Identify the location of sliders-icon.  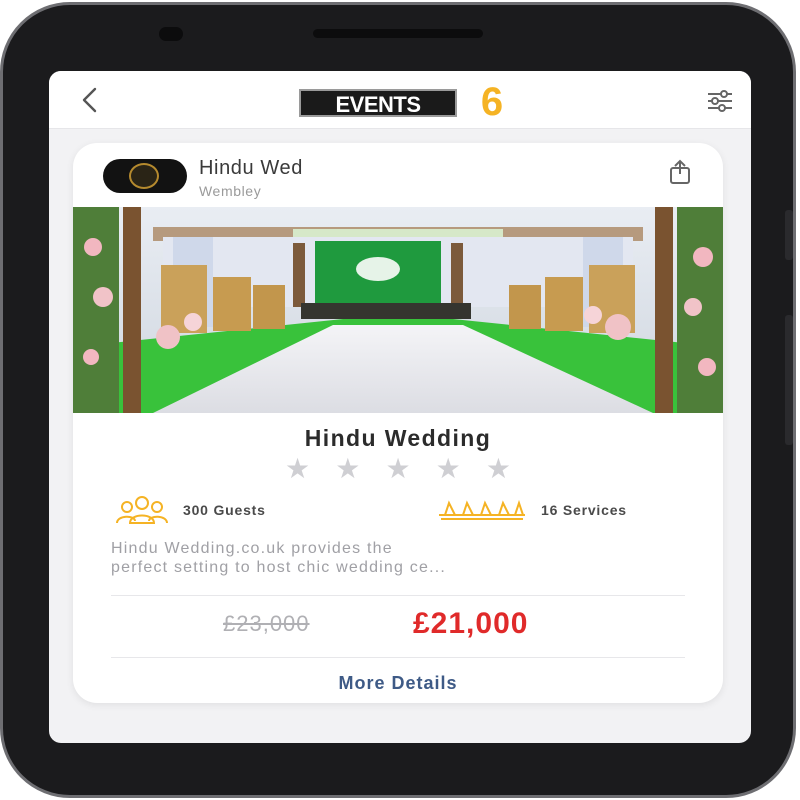
(720, 101).